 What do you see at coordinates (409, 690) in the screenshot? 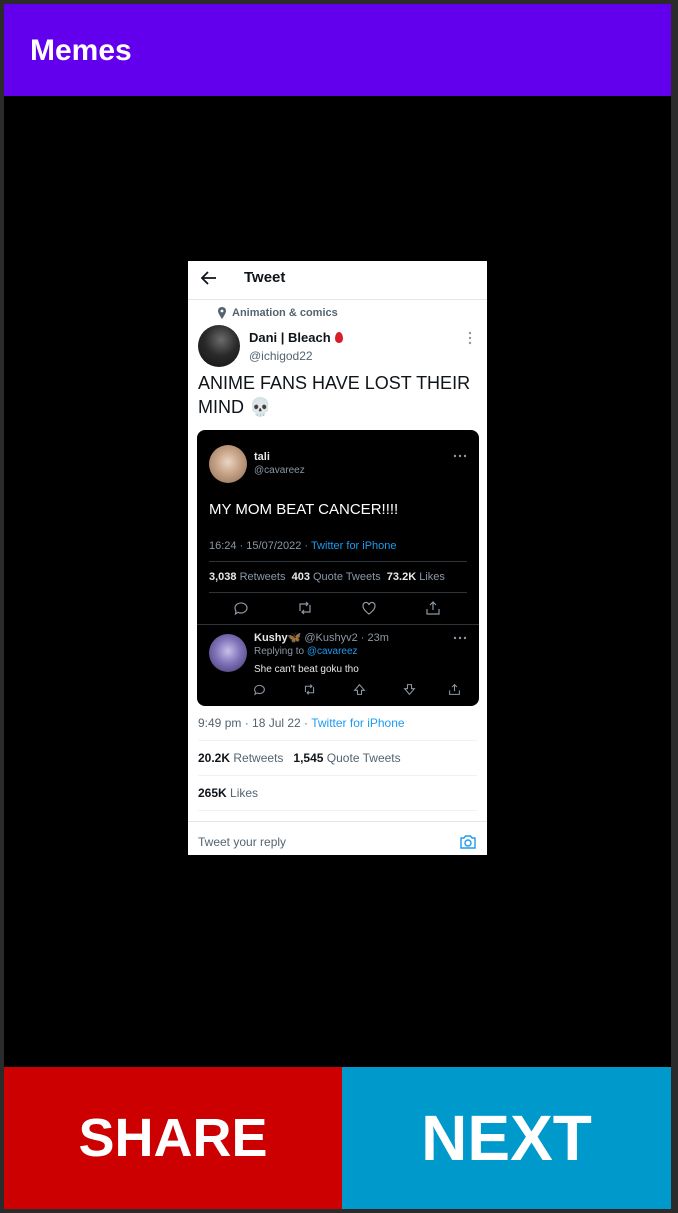
I see `downvote-icon` at bounding box center [409, 690].